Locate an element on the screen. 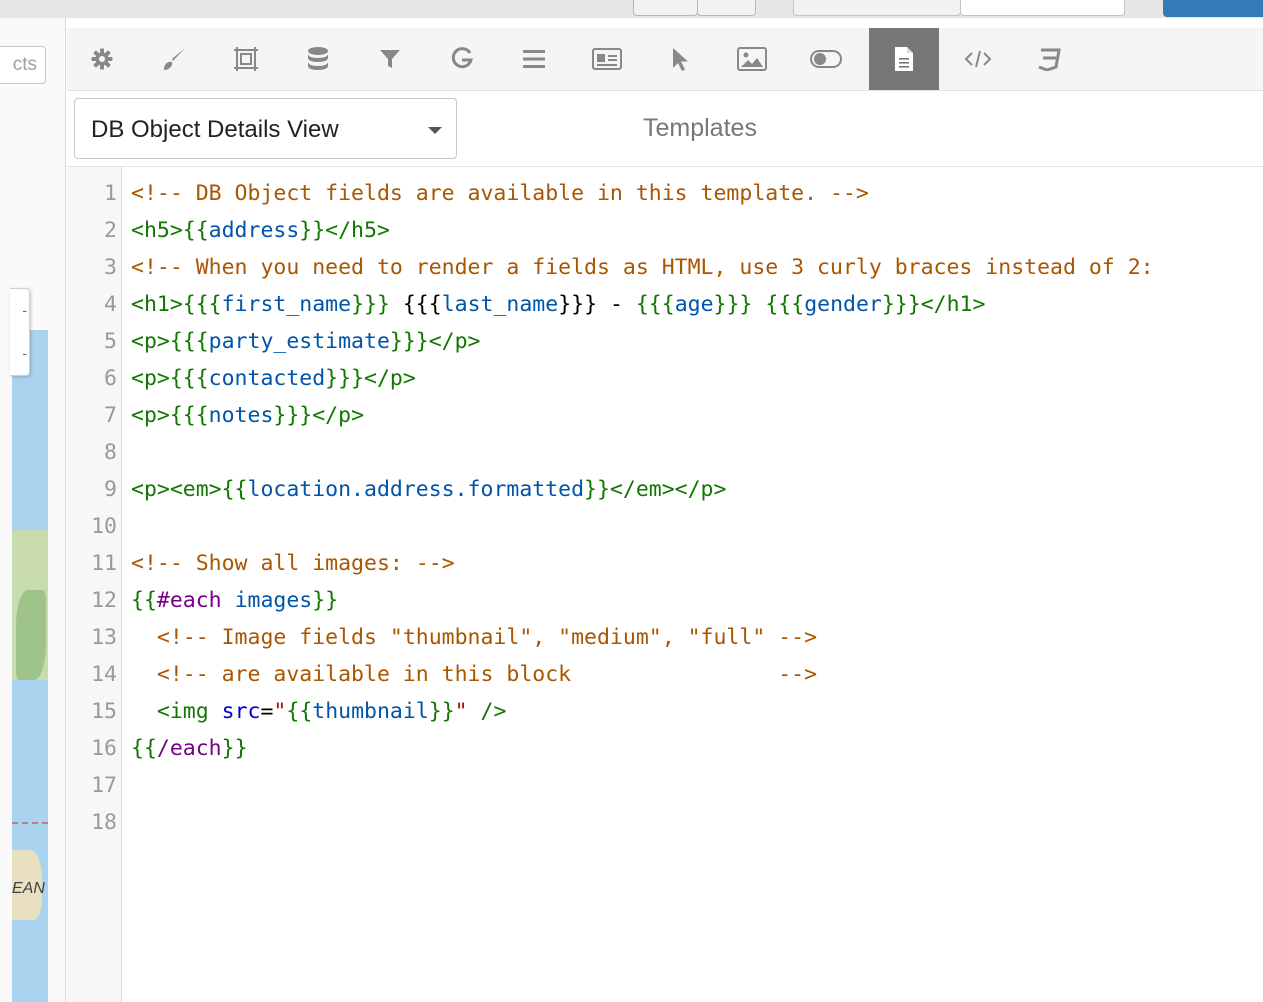  brush-icon is located at coordinates (174, 59).